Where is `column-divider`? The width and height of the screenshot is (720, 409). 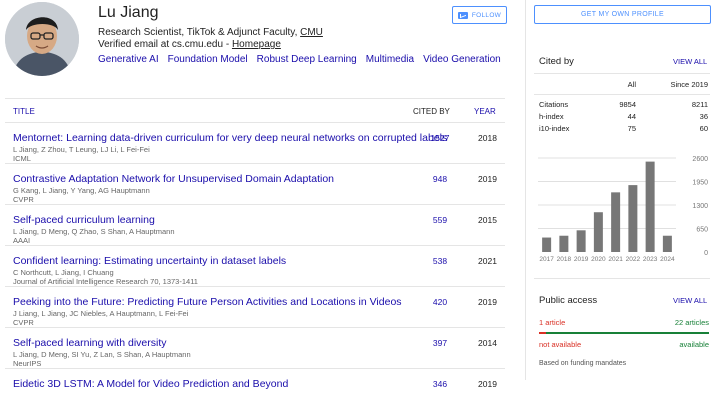 column-divider is located at coordinates (525, 190).